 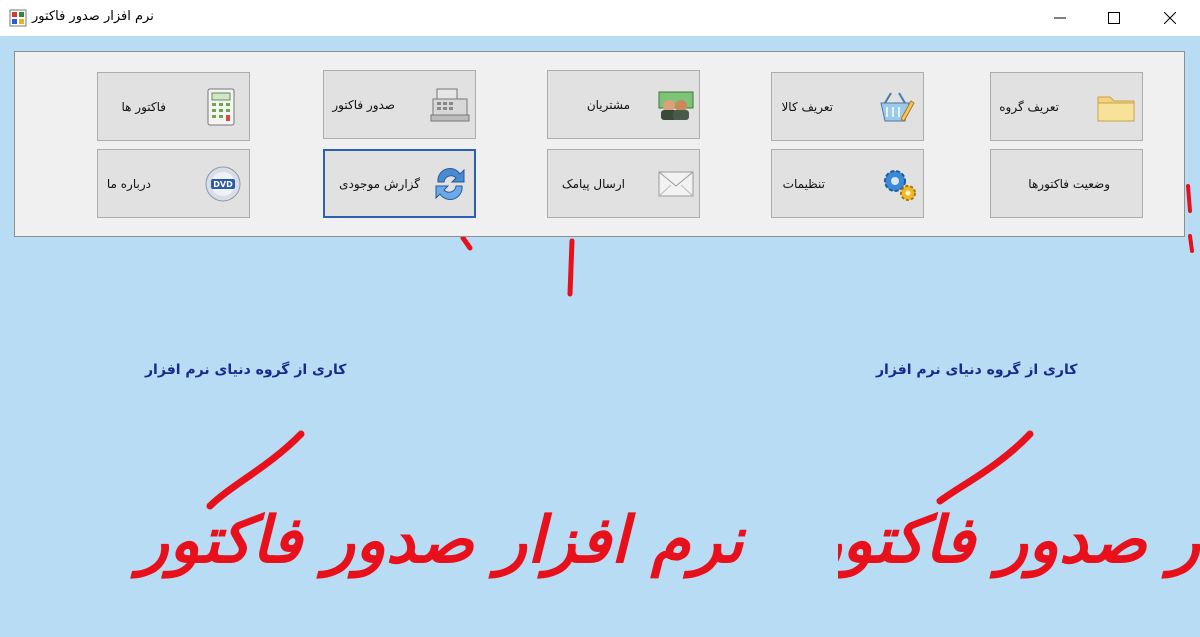 What do you see at coordinates (1019, 541) in the screenshot?
I see `branding-right: ر صدور فاکتور` at bounding box center [1019, 541].